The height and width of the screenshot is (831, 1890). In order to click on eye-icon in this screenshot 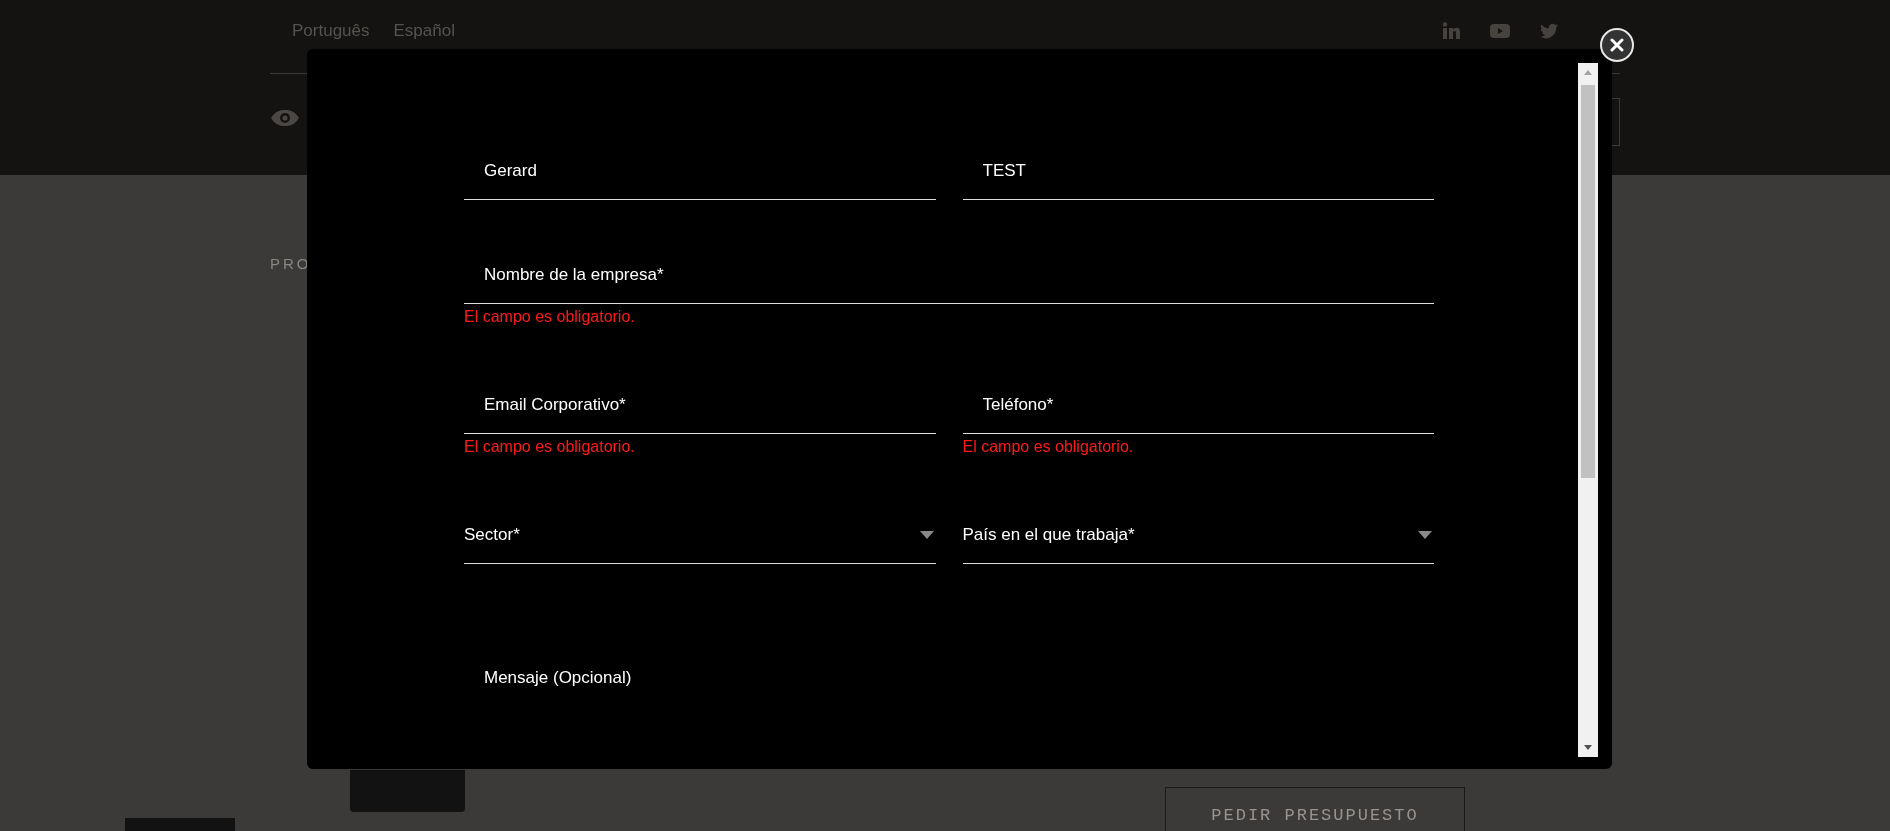, I will do `click(285, 118)`.